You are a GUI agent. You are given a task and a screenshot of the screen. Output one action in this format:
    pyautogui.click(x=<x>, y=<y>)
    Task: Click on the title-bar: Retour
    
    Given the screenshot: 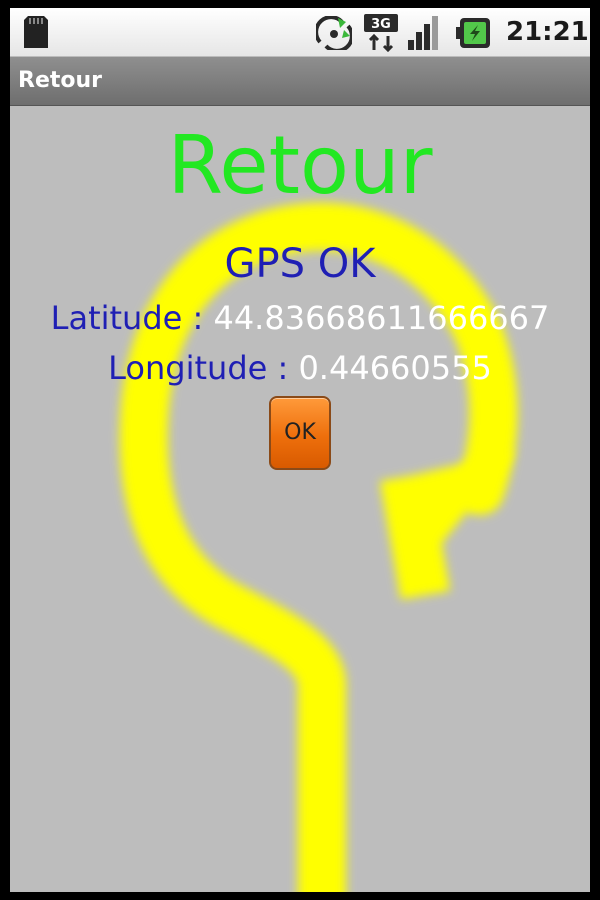 What is the action you would take?
    pyautogui.click(x=300, y=81)
    